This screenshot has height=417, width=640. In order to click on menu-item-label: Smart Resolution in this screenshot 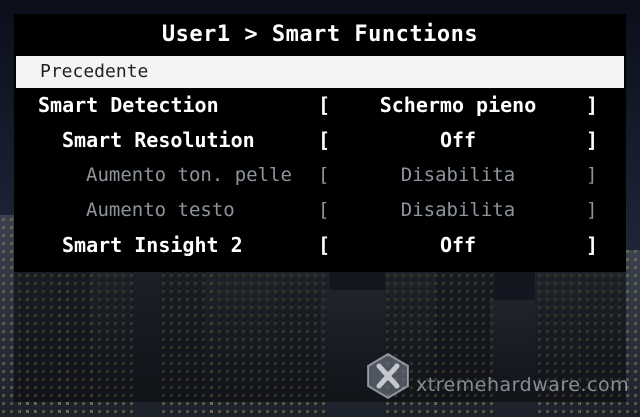, I will do `click(158, 140)`.